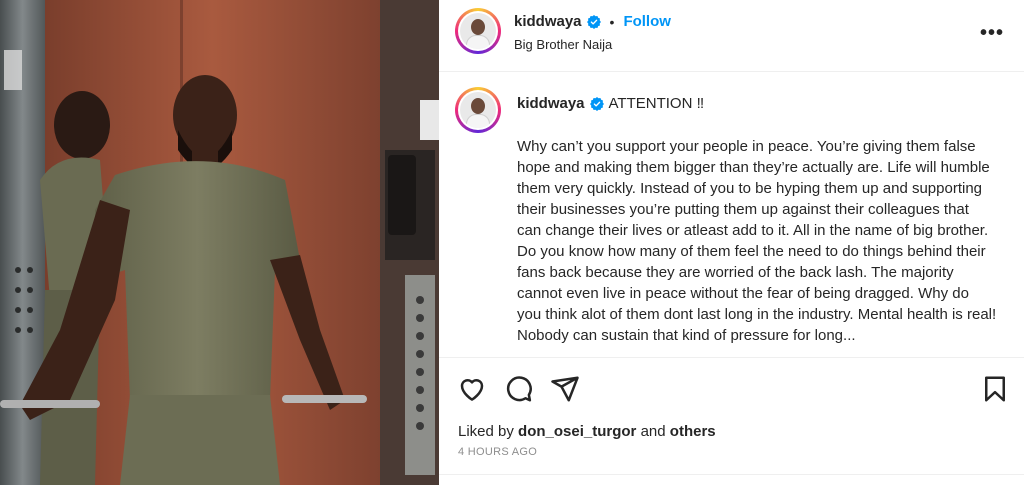 The height and width of the screenshot is (485, 1024). Describe the element at coordinates (486, 431) in the screenshot. I see `liked-by-prefix: Liked by` at that location.